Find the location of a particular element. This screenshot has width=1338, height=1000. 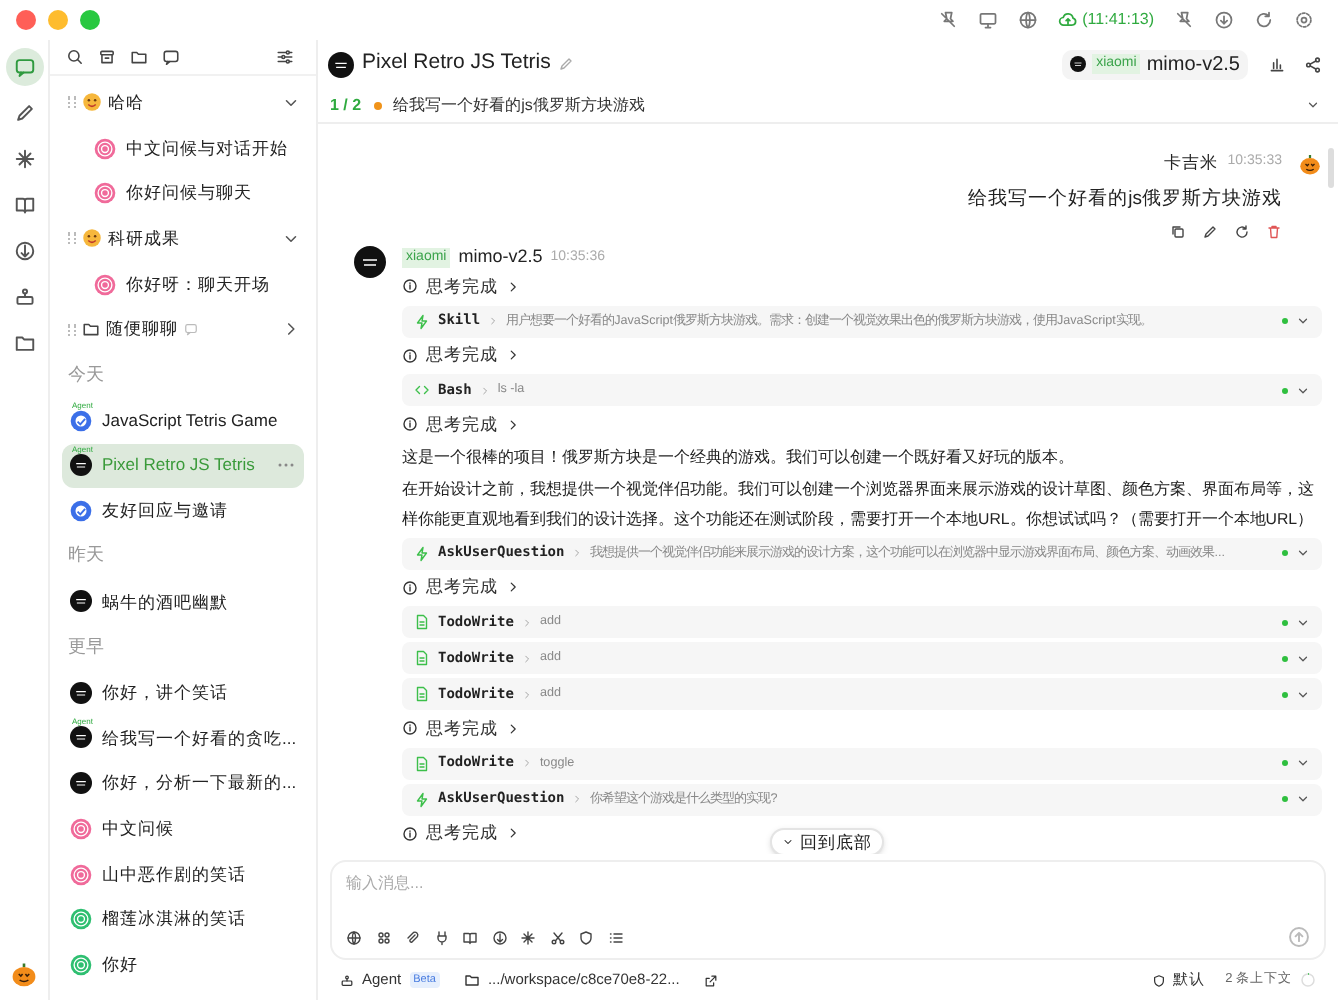

grid-icon is located at coordinates (383, 937).